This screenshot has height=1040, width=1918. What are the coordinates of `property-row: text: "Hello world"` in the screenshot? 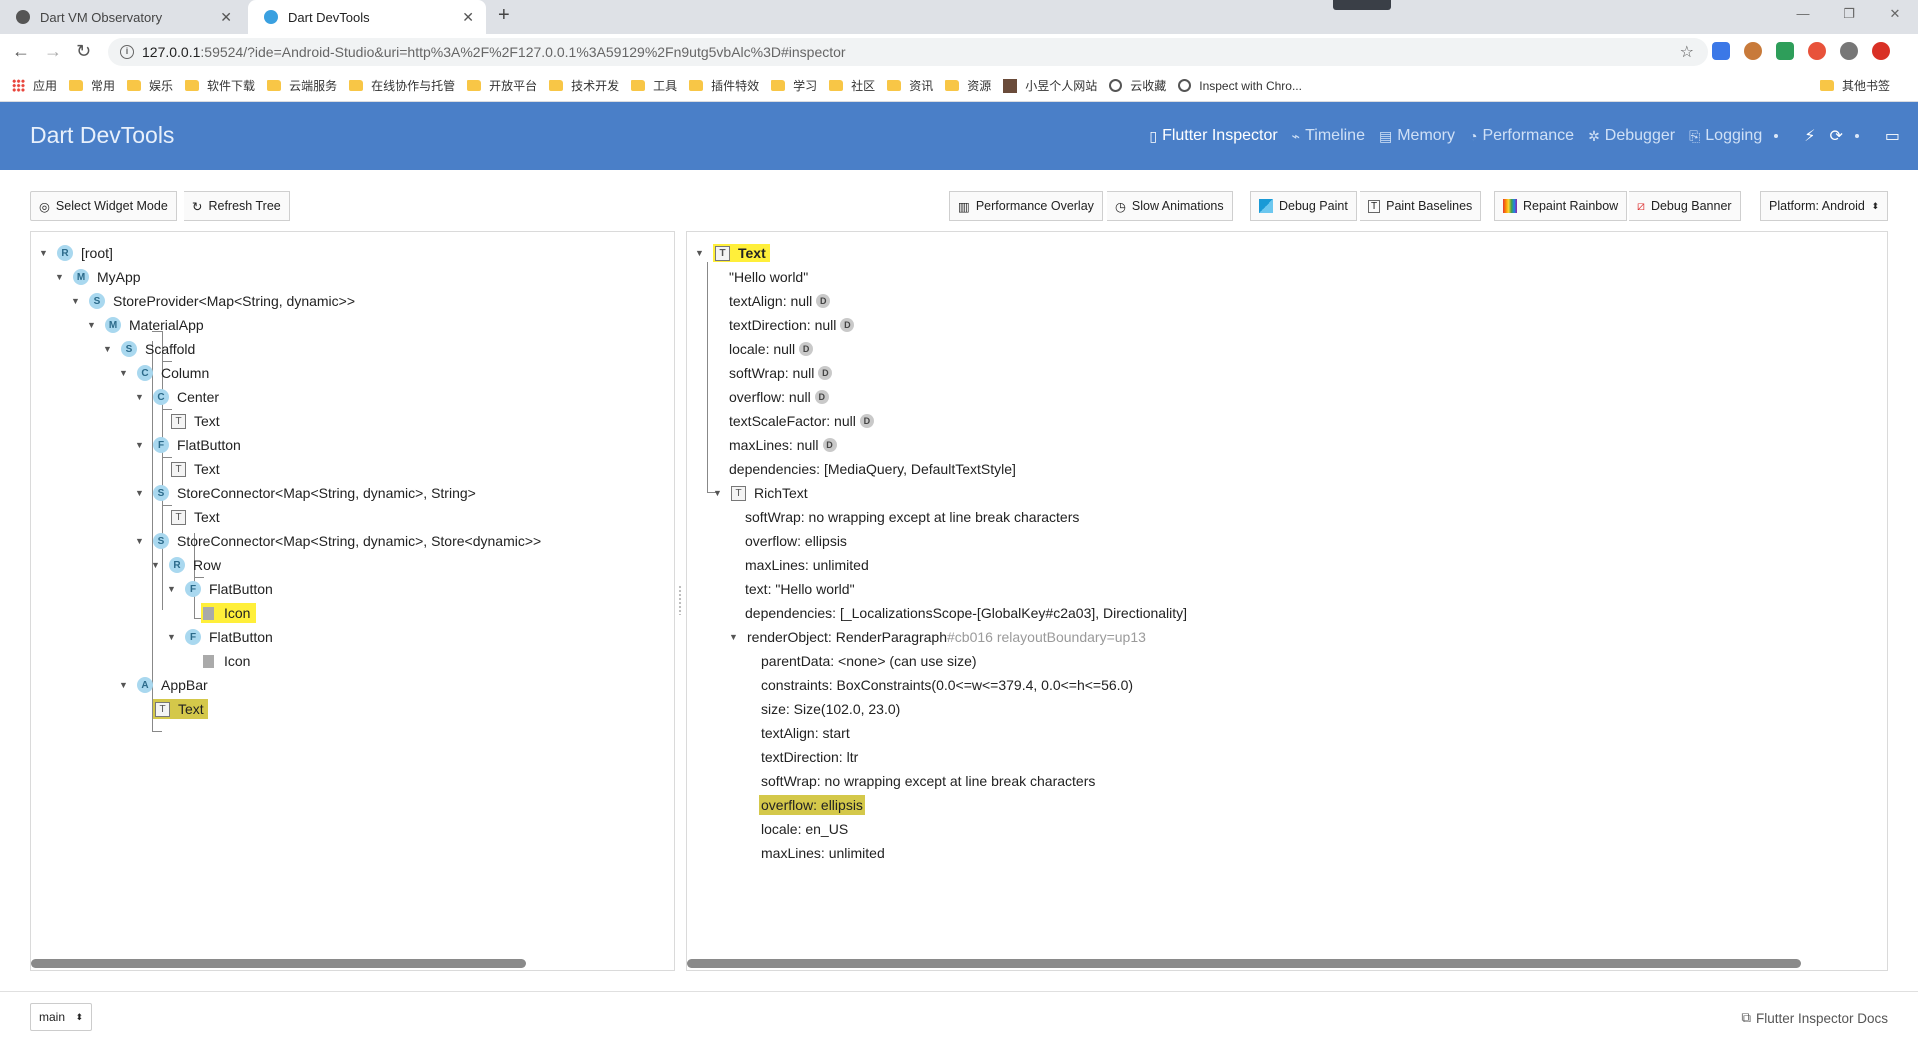 It's located at (800, 589).